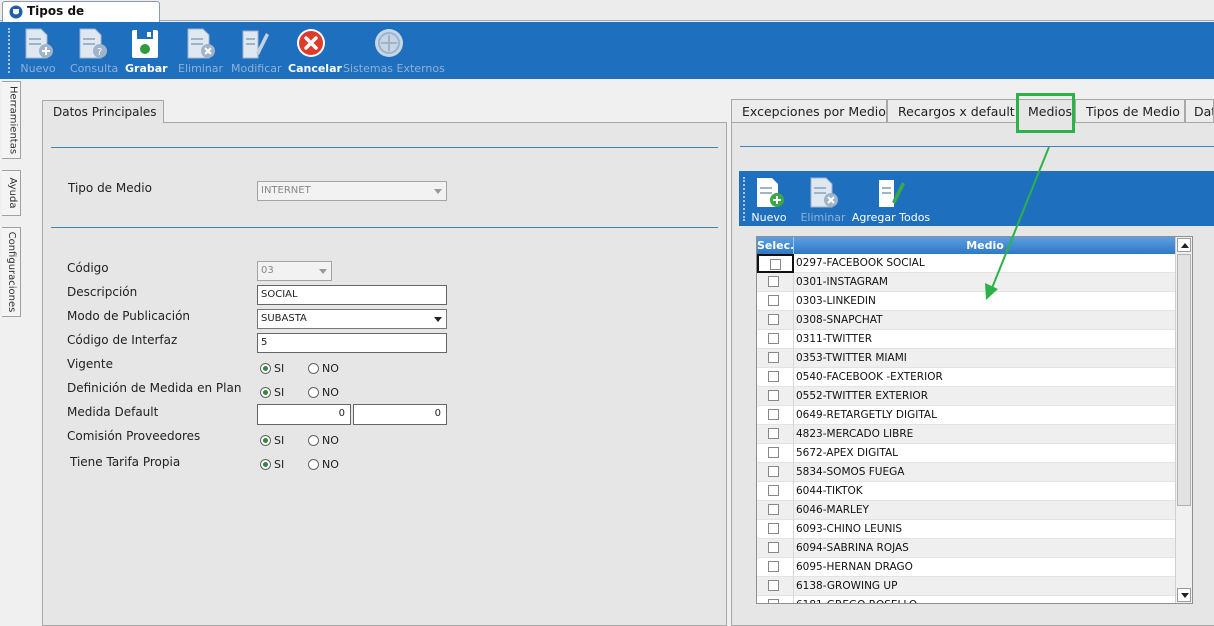 Image resolution: width=1214 pixels, height=626 pixels. What do you see at coordinates (1184, 245) in the screenshot?
I see `scroll-up-icon` at bounding box center [1184, 245].